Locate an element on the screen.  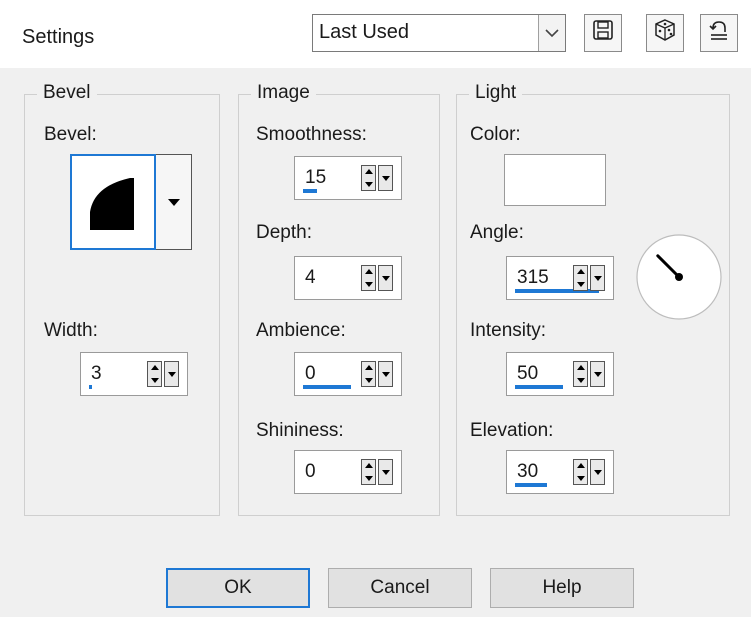
depth-label: Depth: is located at coordinates (284, 232).